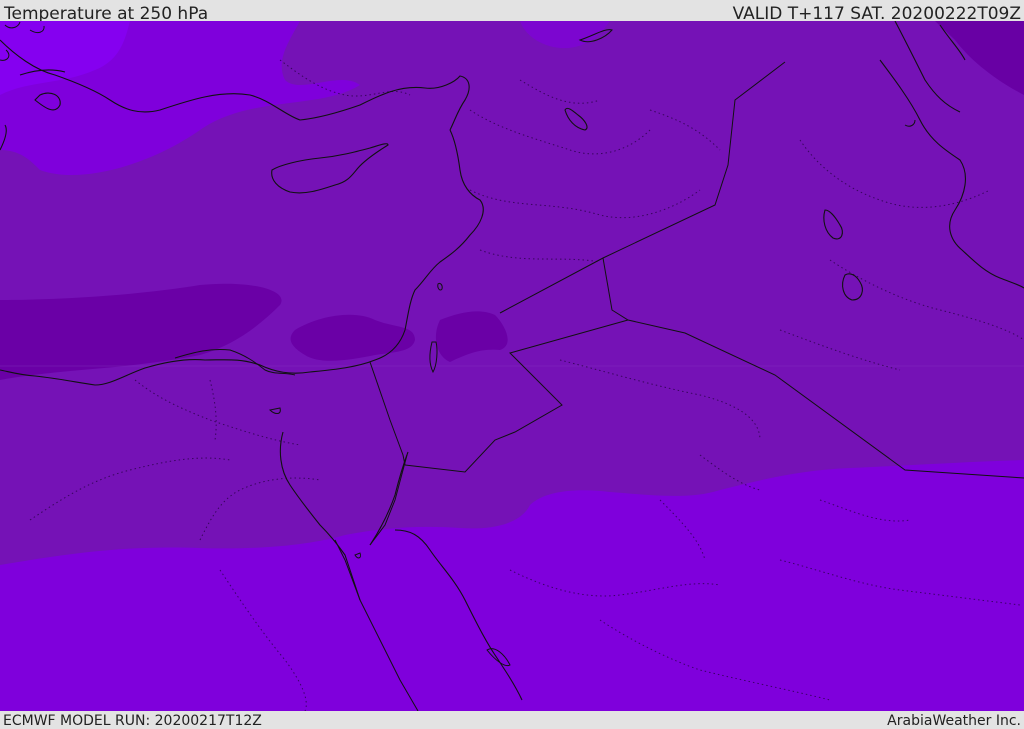  I want to click on credit-text: ArabiaWeather Inc., so click(954, 721).